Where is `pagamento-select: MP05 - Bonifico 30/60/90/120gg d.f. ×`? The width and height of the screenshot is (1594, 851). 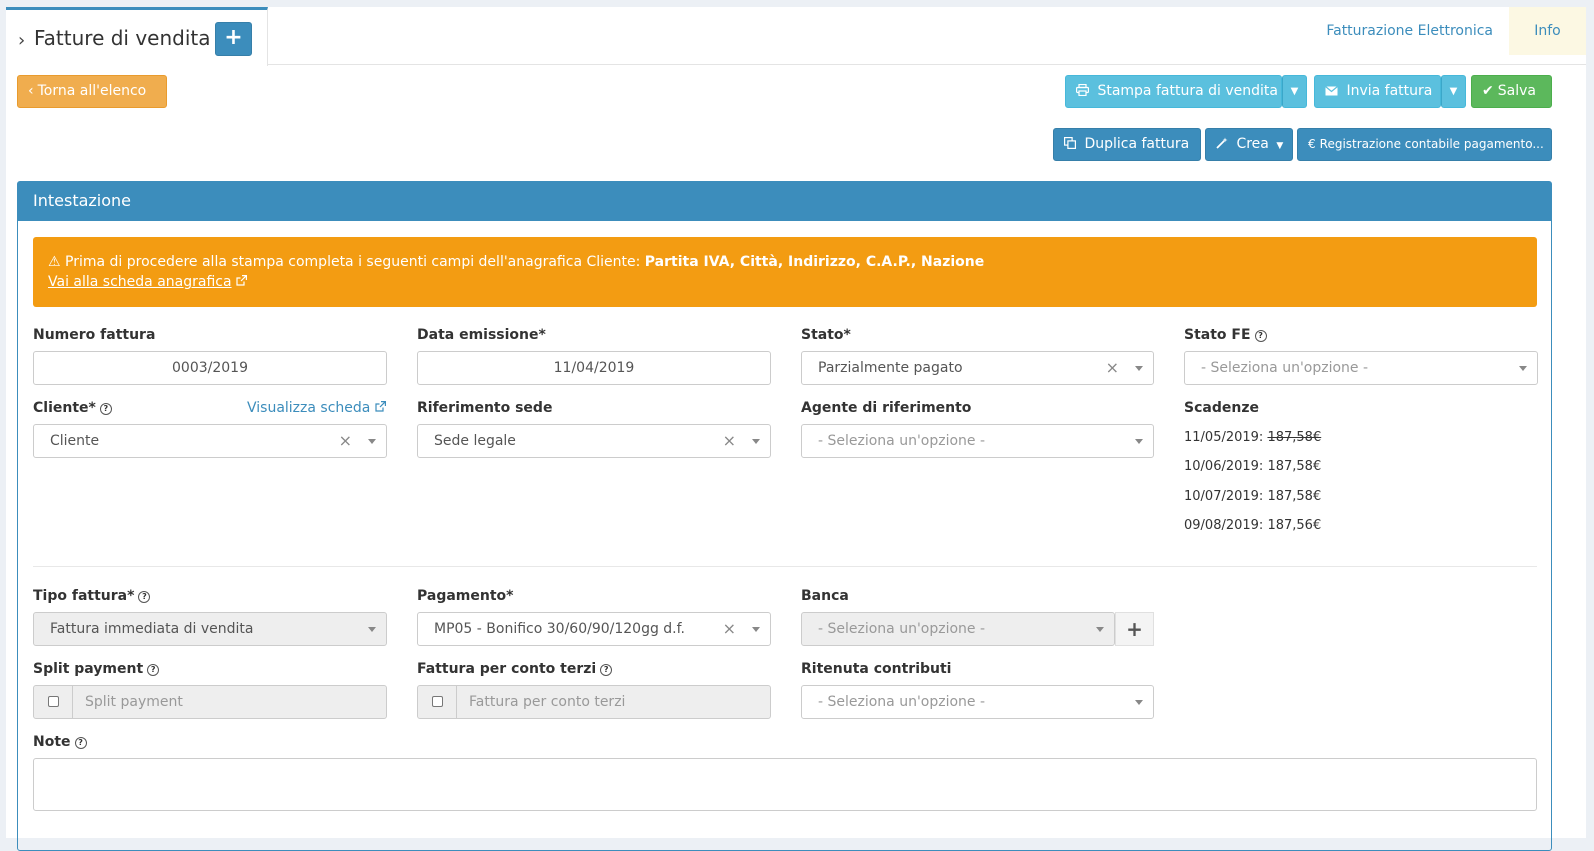
pagamento-select: MP05 - Bonifico 30/60/90/120gg d.f. × is located at coordinates (594, 629).